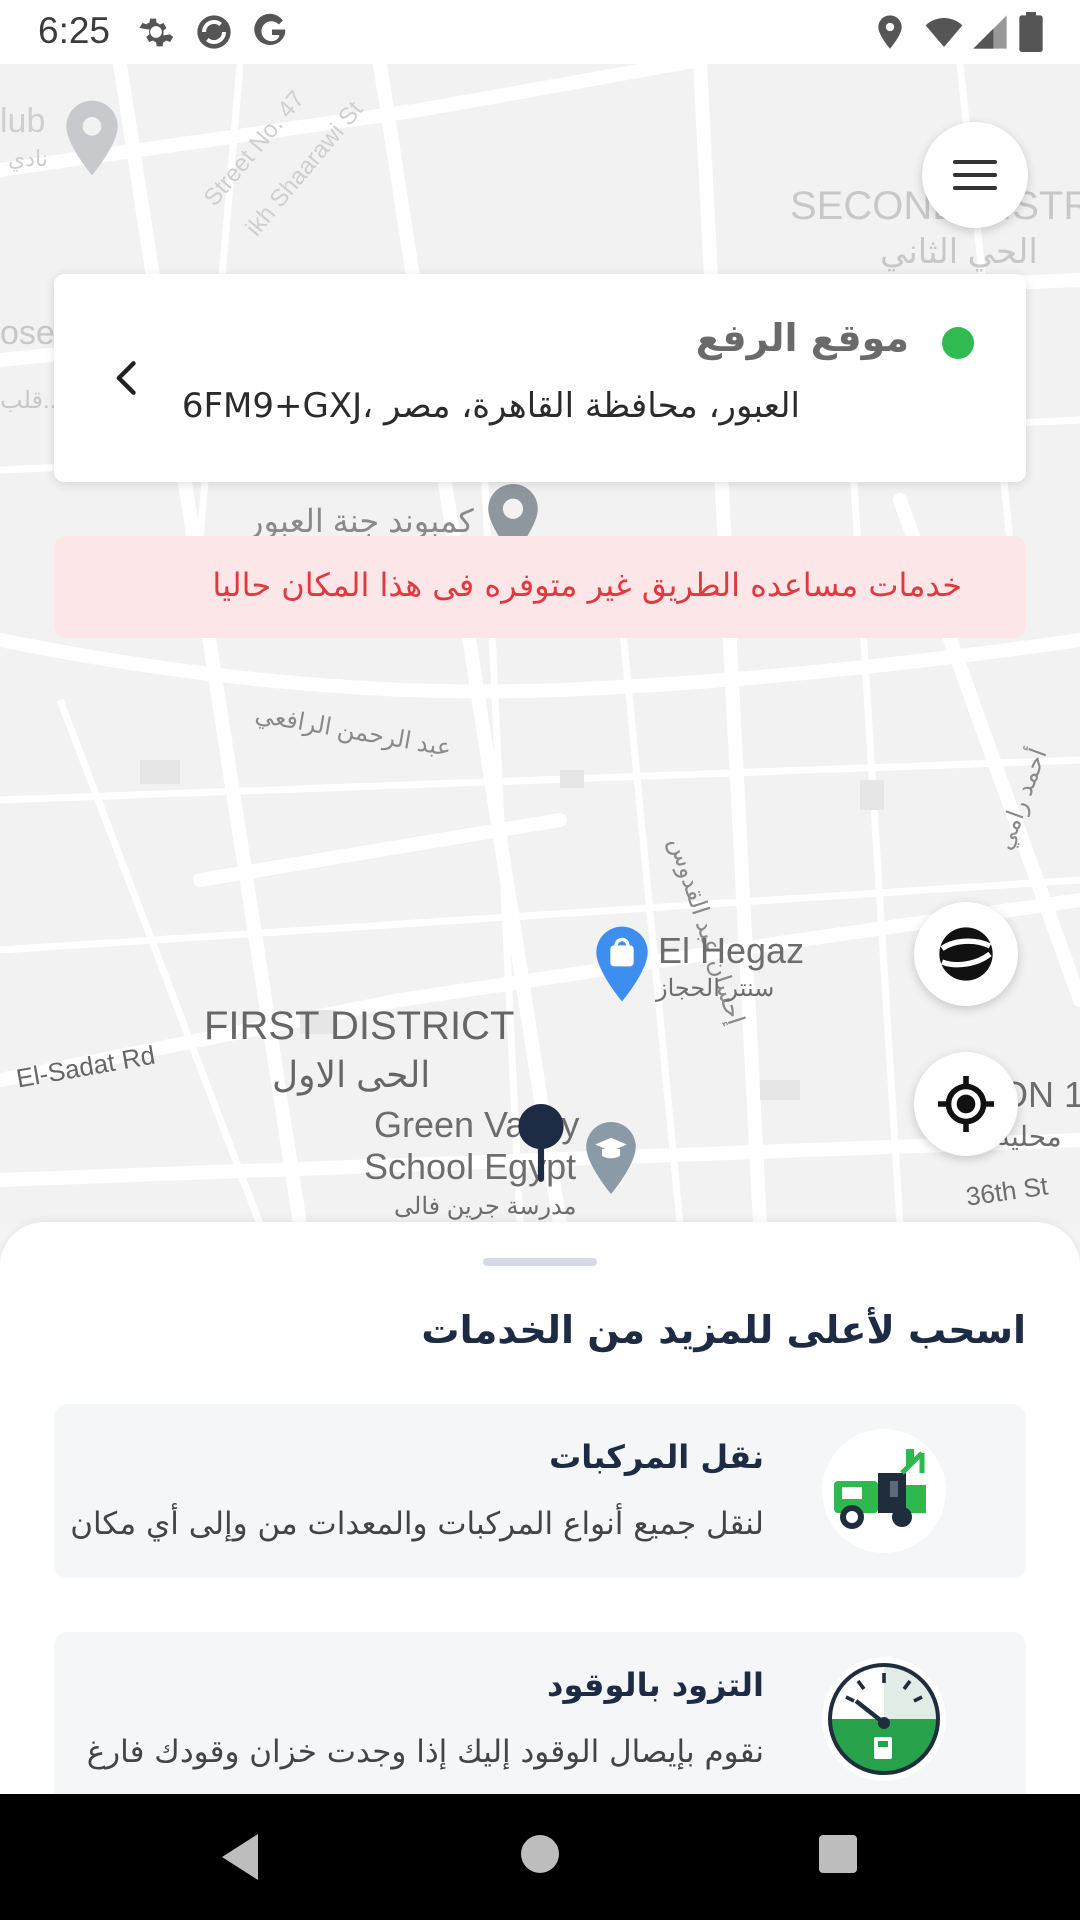 The width and height of the screenshot is (1080, 1920). I want to click on school-pin-icon, so click(611, 1158).